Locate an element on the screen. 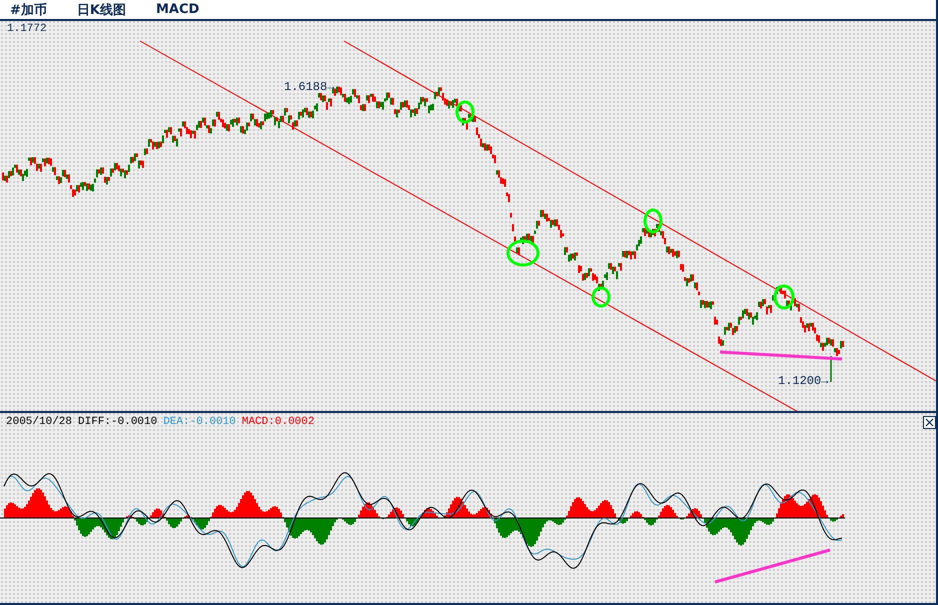  price-label: 1.6188→ is located at coordinates (309, 87).